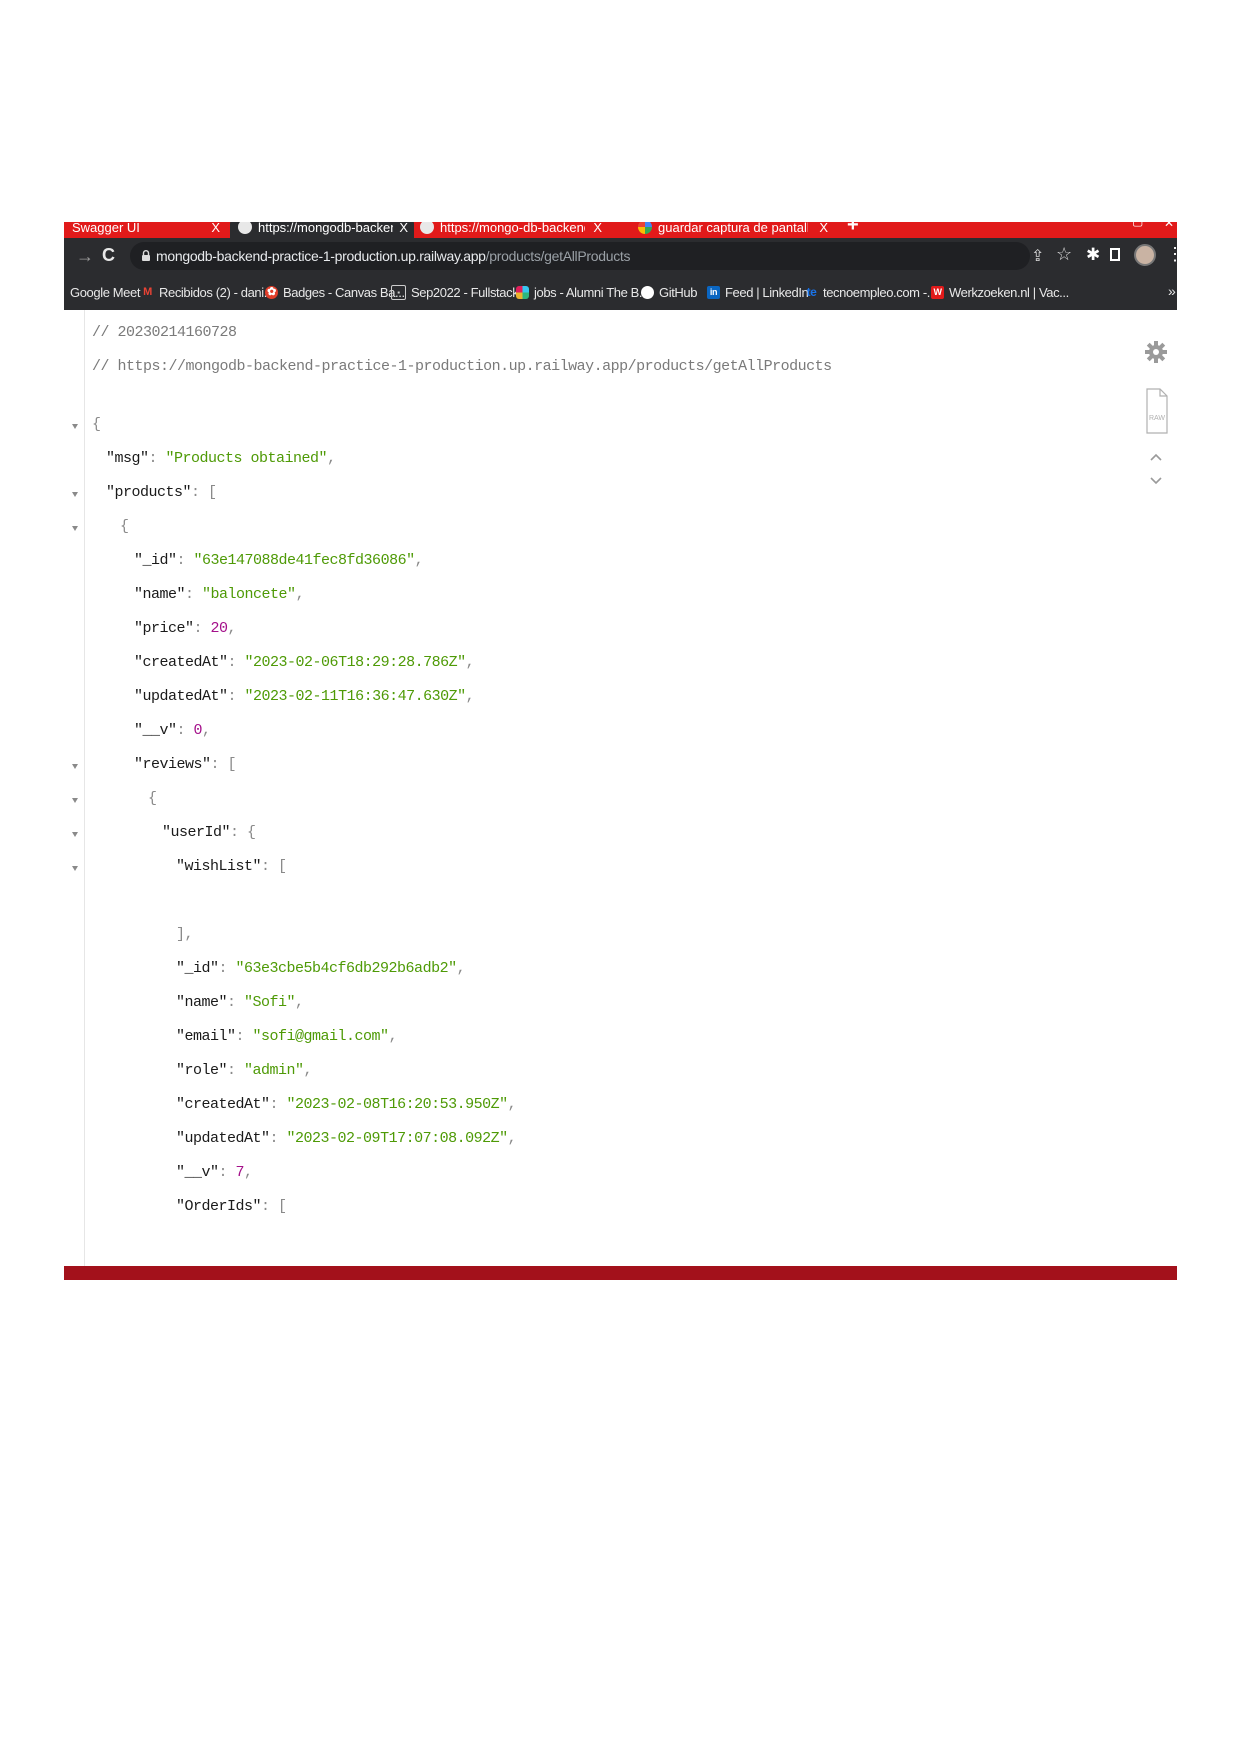  What do you see at coordinates (1156, 481) in the screenshot?
I see `chevron-down-icon` at bounding box center [1156, 481].